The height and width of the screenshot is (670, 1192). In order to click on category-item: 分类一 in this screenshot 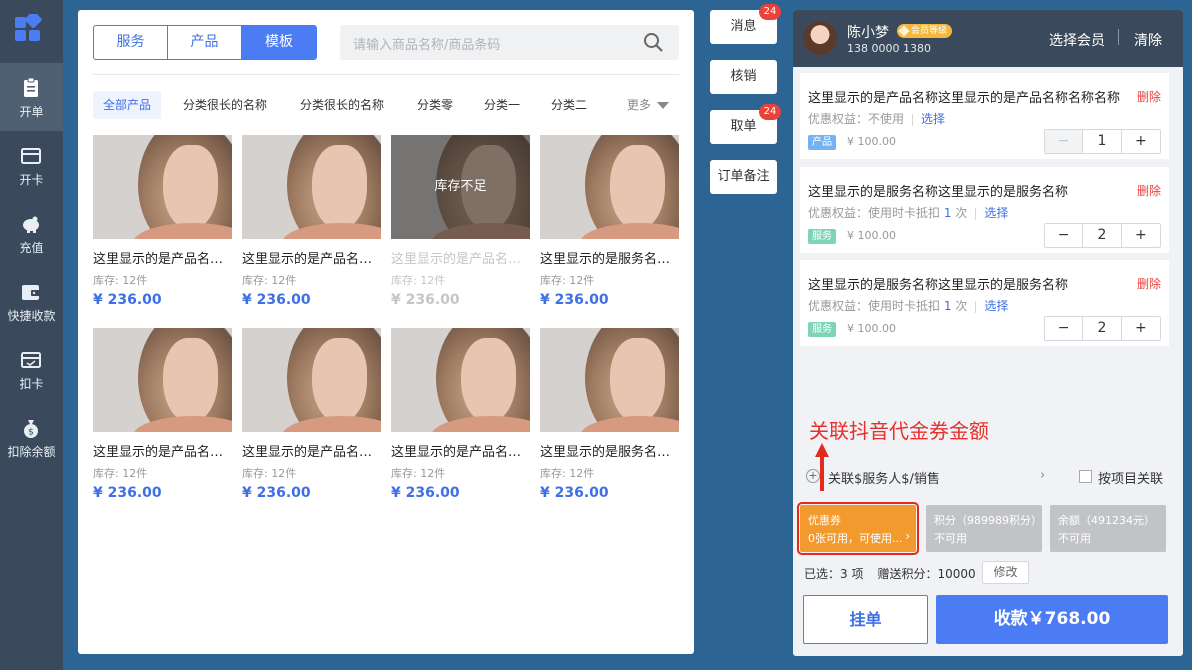, I will do `click(502, 105)`.